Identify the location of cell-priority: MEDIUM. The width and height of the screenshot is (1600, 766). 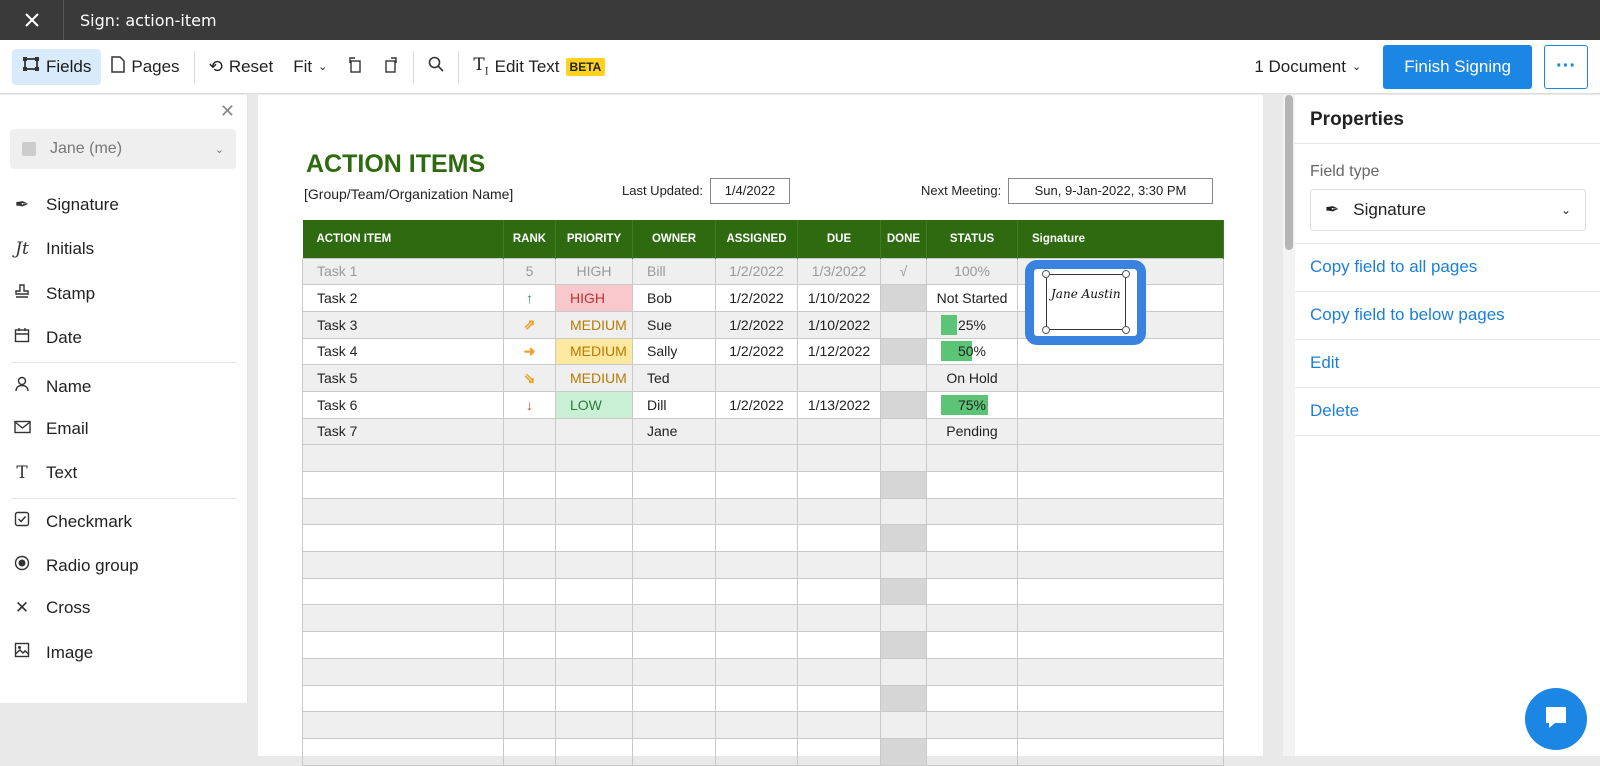
(594, 324).